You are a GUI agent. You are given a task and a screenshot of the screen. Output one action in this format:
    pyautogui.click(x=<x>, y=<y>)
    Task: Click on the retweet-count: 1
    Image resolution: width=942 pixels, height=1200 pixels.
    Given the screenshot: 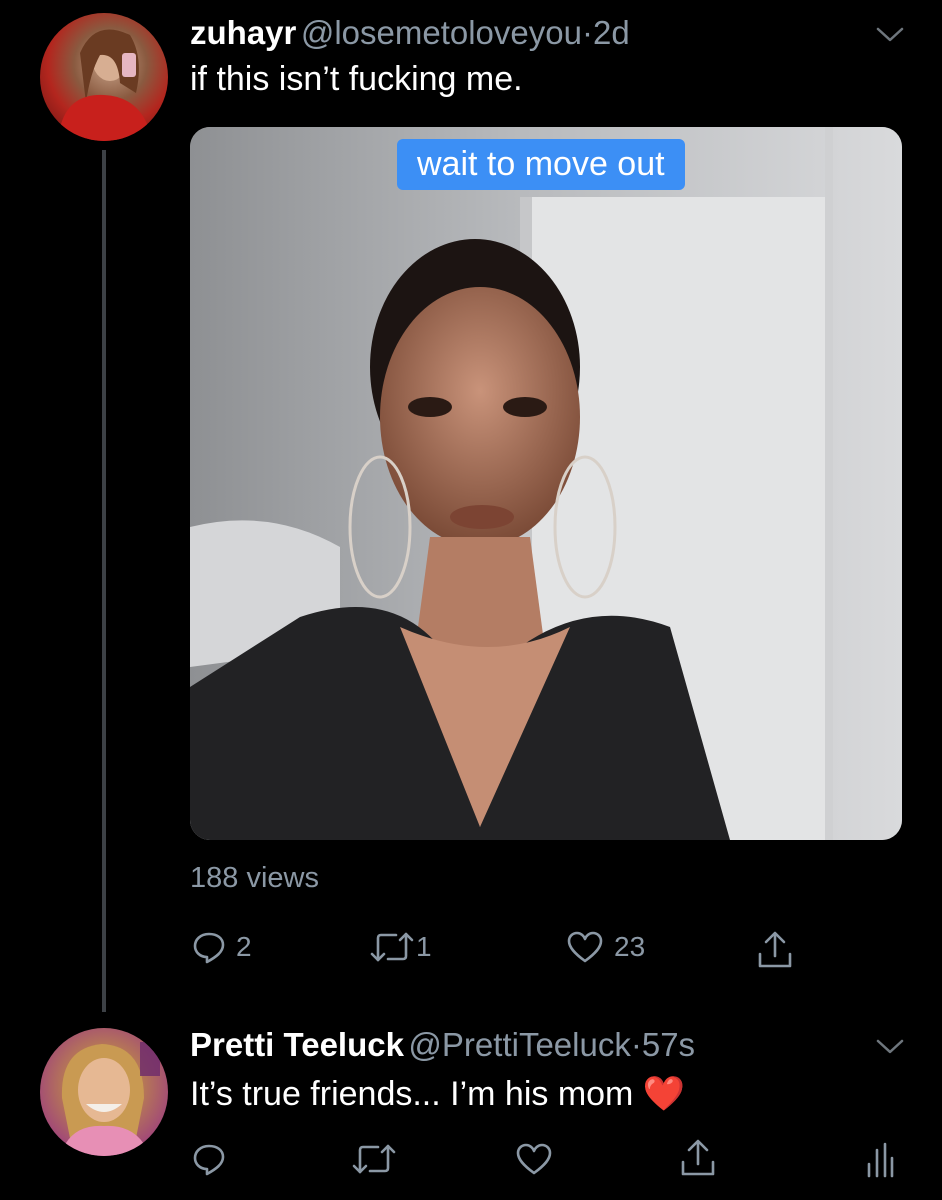 What is the action you would take?
    pyautogui.click(x=424, y=946)
    